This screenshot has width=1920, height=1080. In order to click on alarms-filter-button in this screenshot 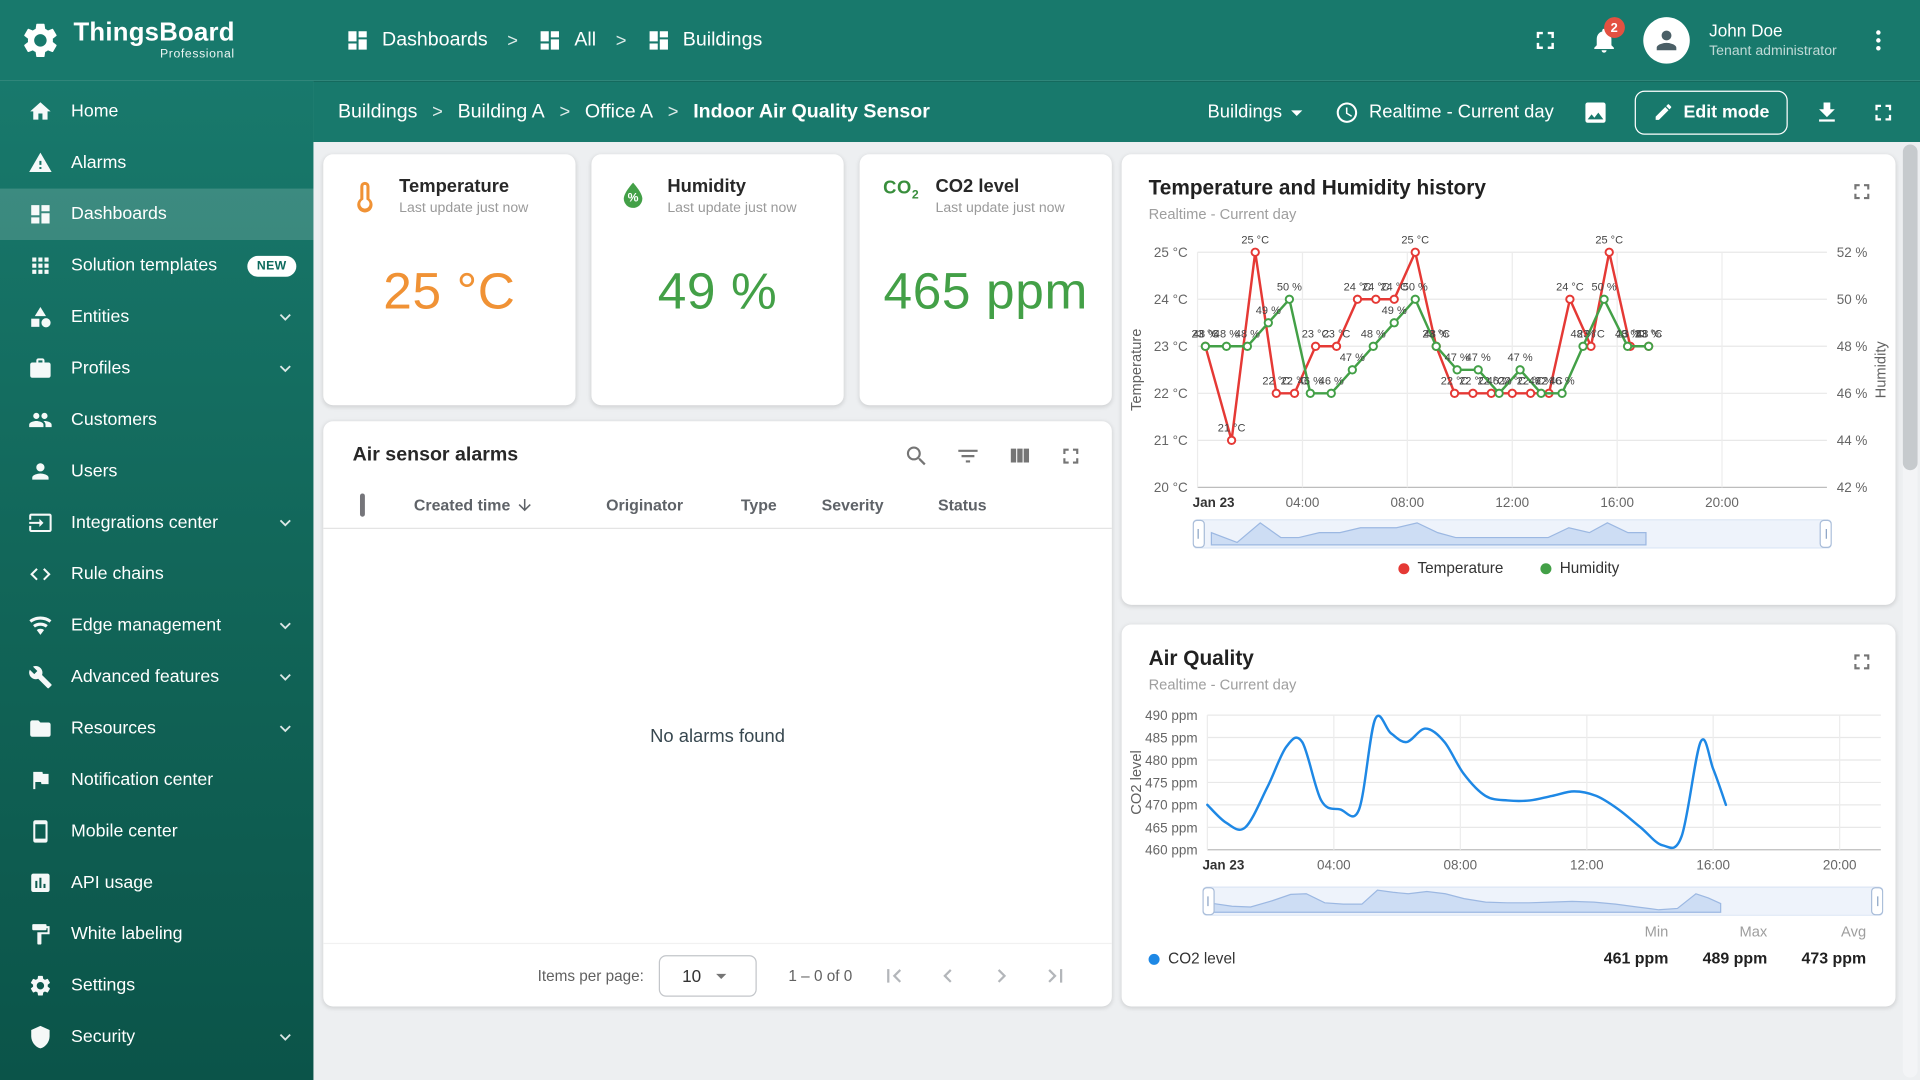, I will do `click(967, 455)`.